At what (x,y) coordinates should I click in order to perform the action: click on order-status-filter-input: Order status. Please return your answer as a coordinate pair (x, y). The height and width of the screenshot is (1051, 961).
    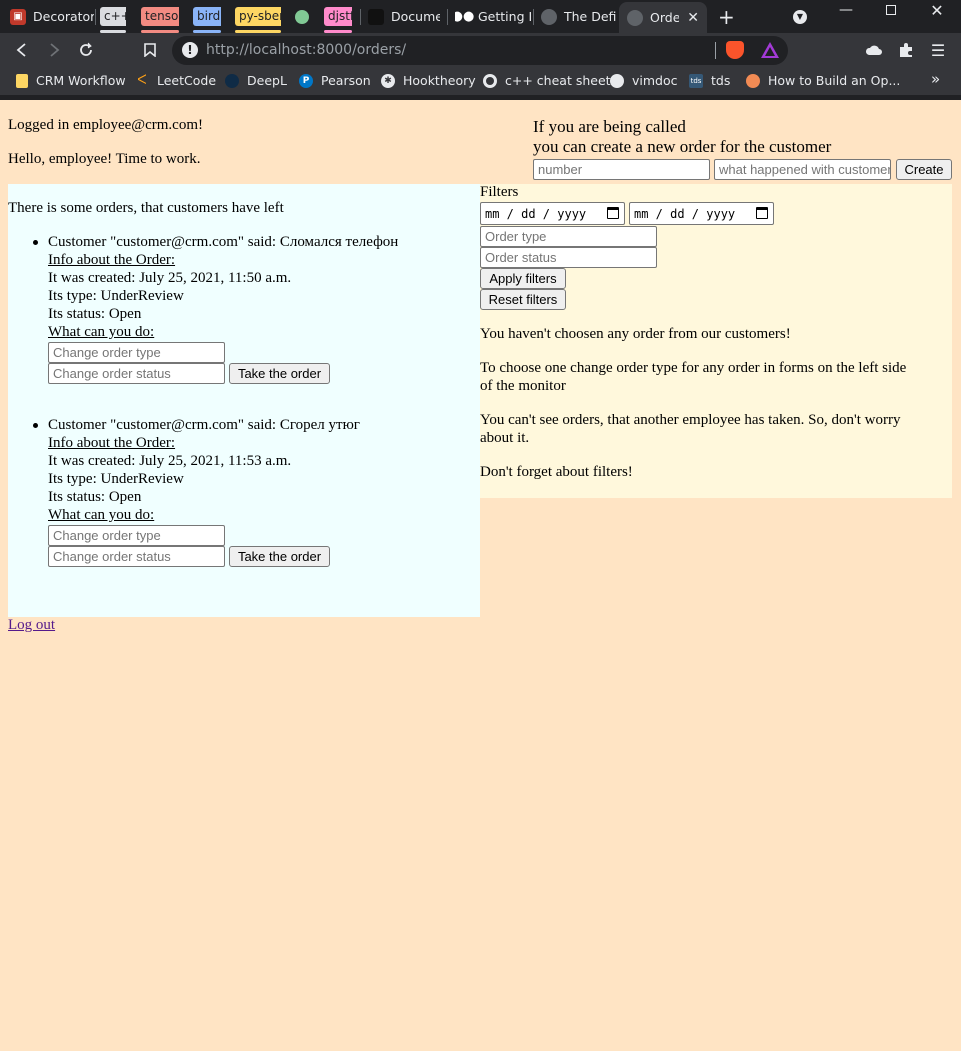
    Looking at the image, I should click on (568, 257).